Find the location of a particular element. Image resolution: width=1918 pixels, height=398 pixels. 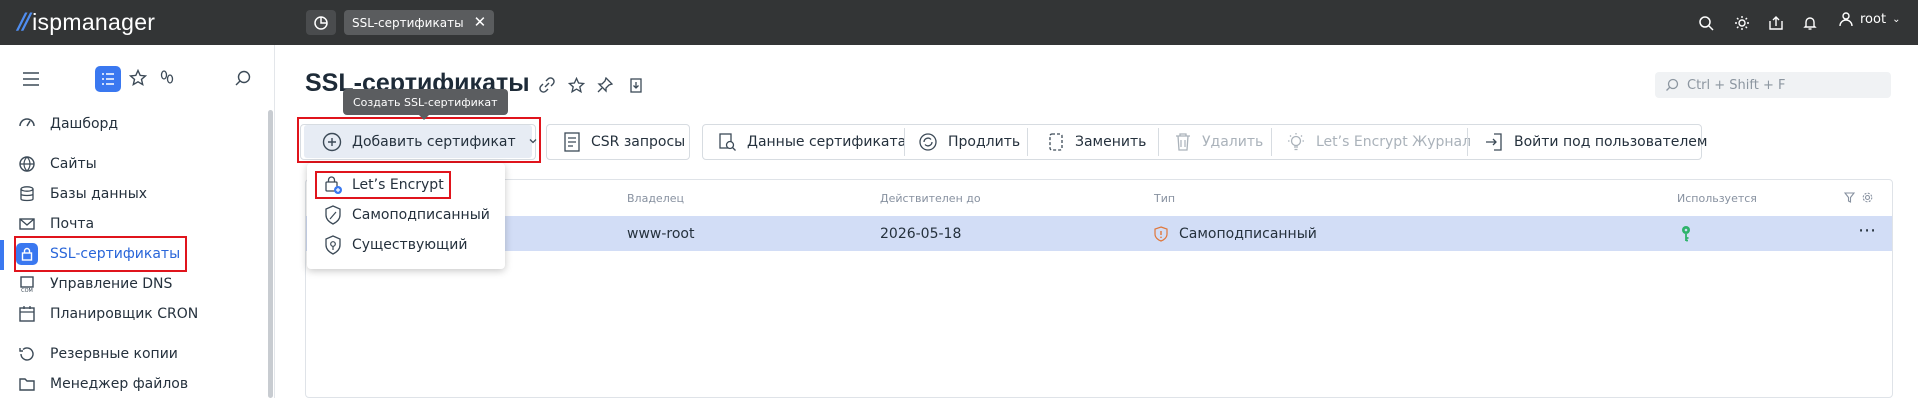

sidebar-item-label: Сайты is located at coordinates (73, 164).